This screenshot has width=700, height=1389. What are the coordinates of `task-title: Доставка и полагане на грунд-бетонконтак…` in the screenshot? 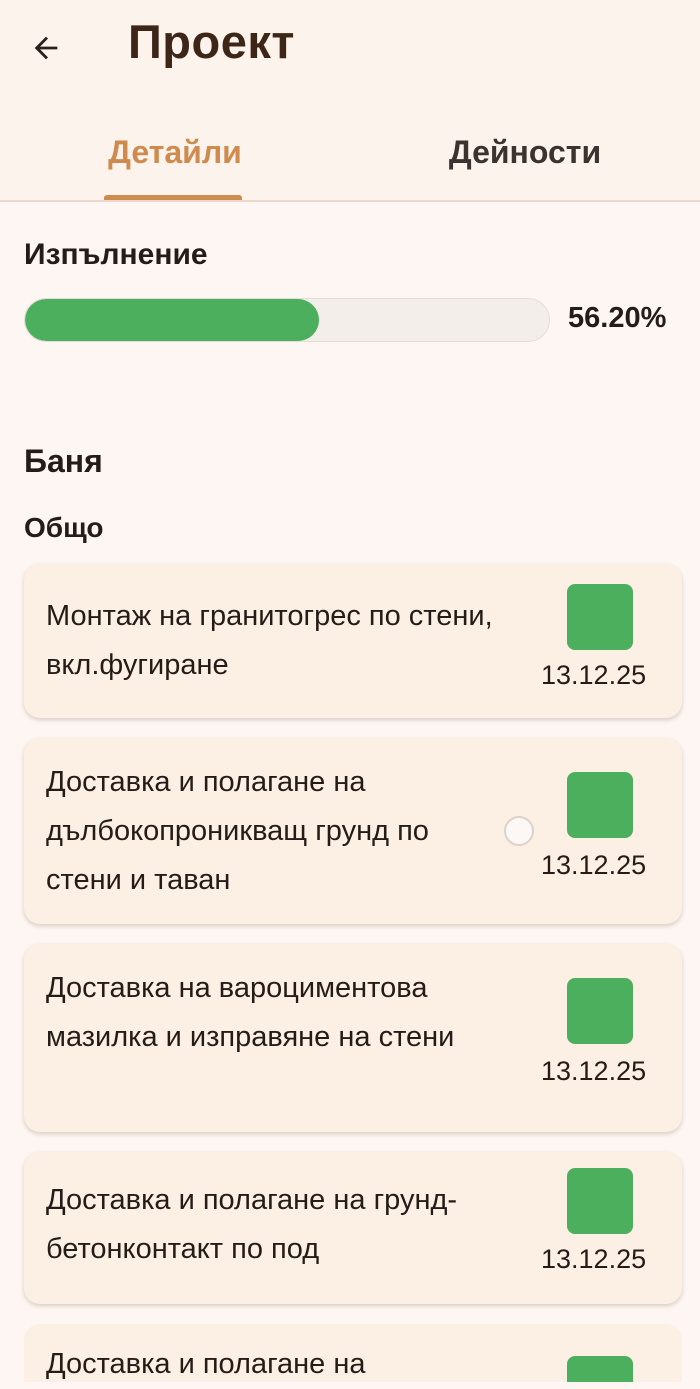 It's located at (252, 1224).